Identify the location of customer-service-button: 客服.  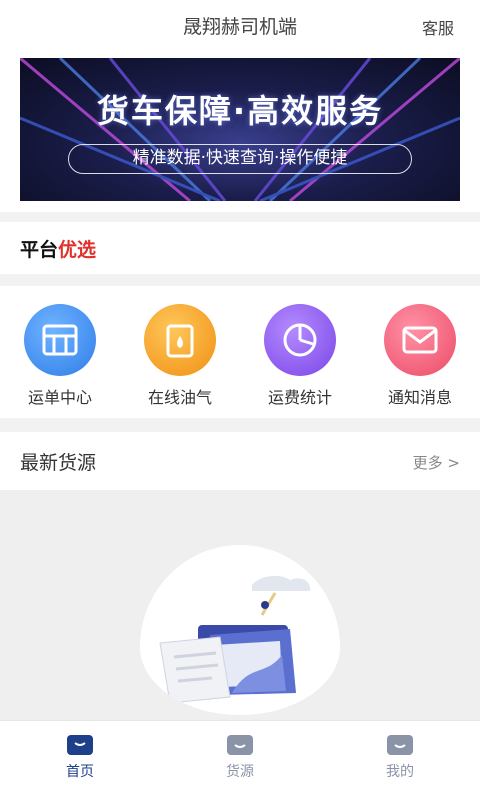
(438, 27).